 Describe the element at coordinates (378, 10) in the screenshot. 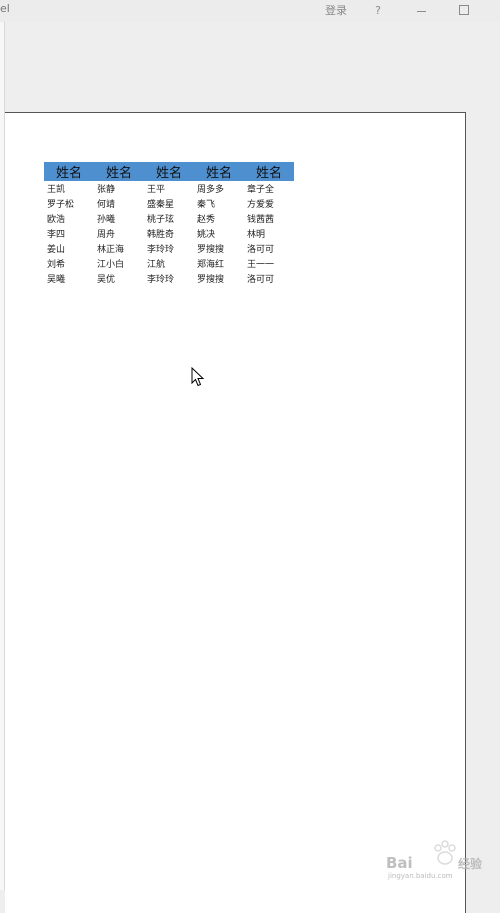

I see `help-button: ?` at that location.